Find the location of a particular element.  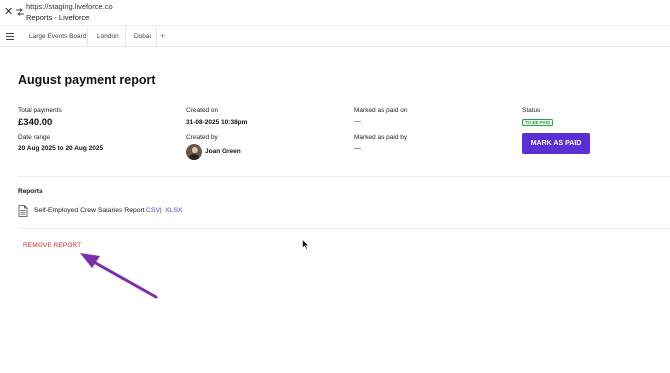

avatar is located at coordinates (194, 152).